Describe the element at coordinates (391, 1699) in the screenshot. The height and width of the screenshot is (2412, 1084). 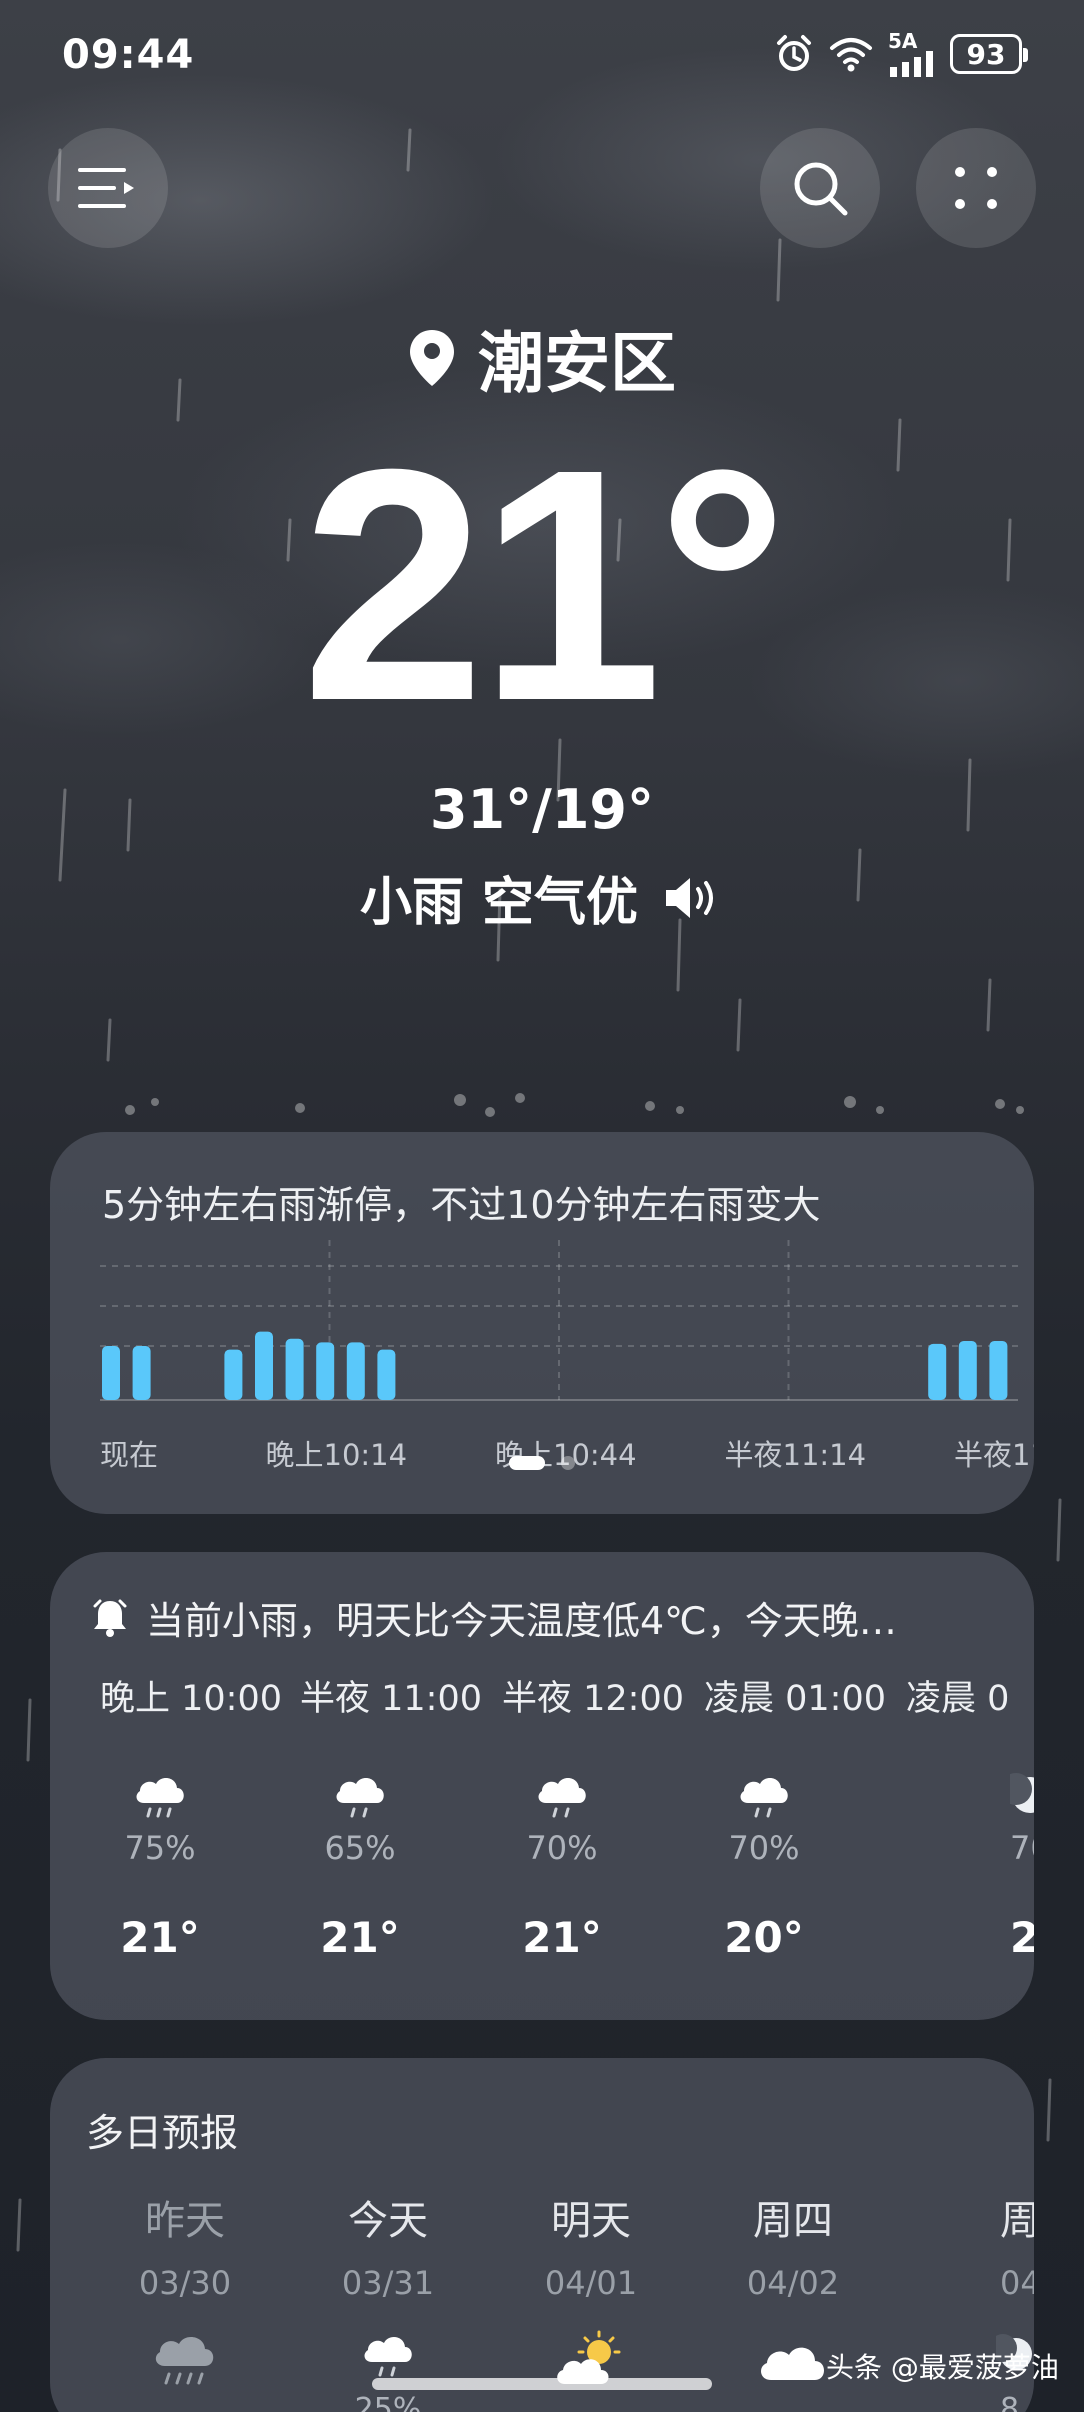
I see `hour-time: 半夜 11:00` at that location.